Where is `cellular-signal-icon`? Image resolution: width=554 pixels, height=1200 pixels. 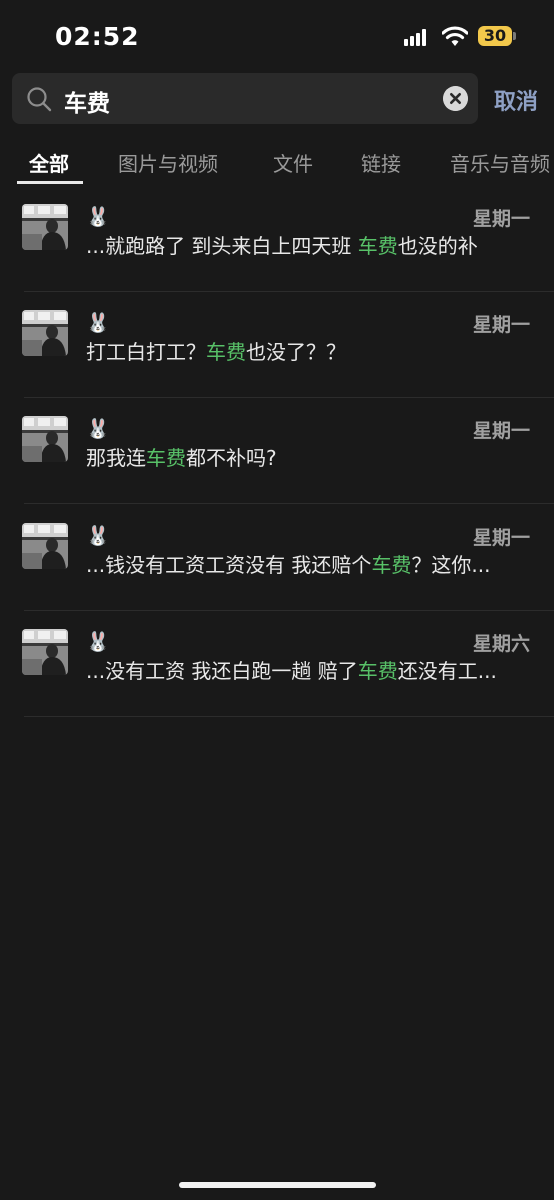
cellular-signal-icon is located at coordinates (418, 37).